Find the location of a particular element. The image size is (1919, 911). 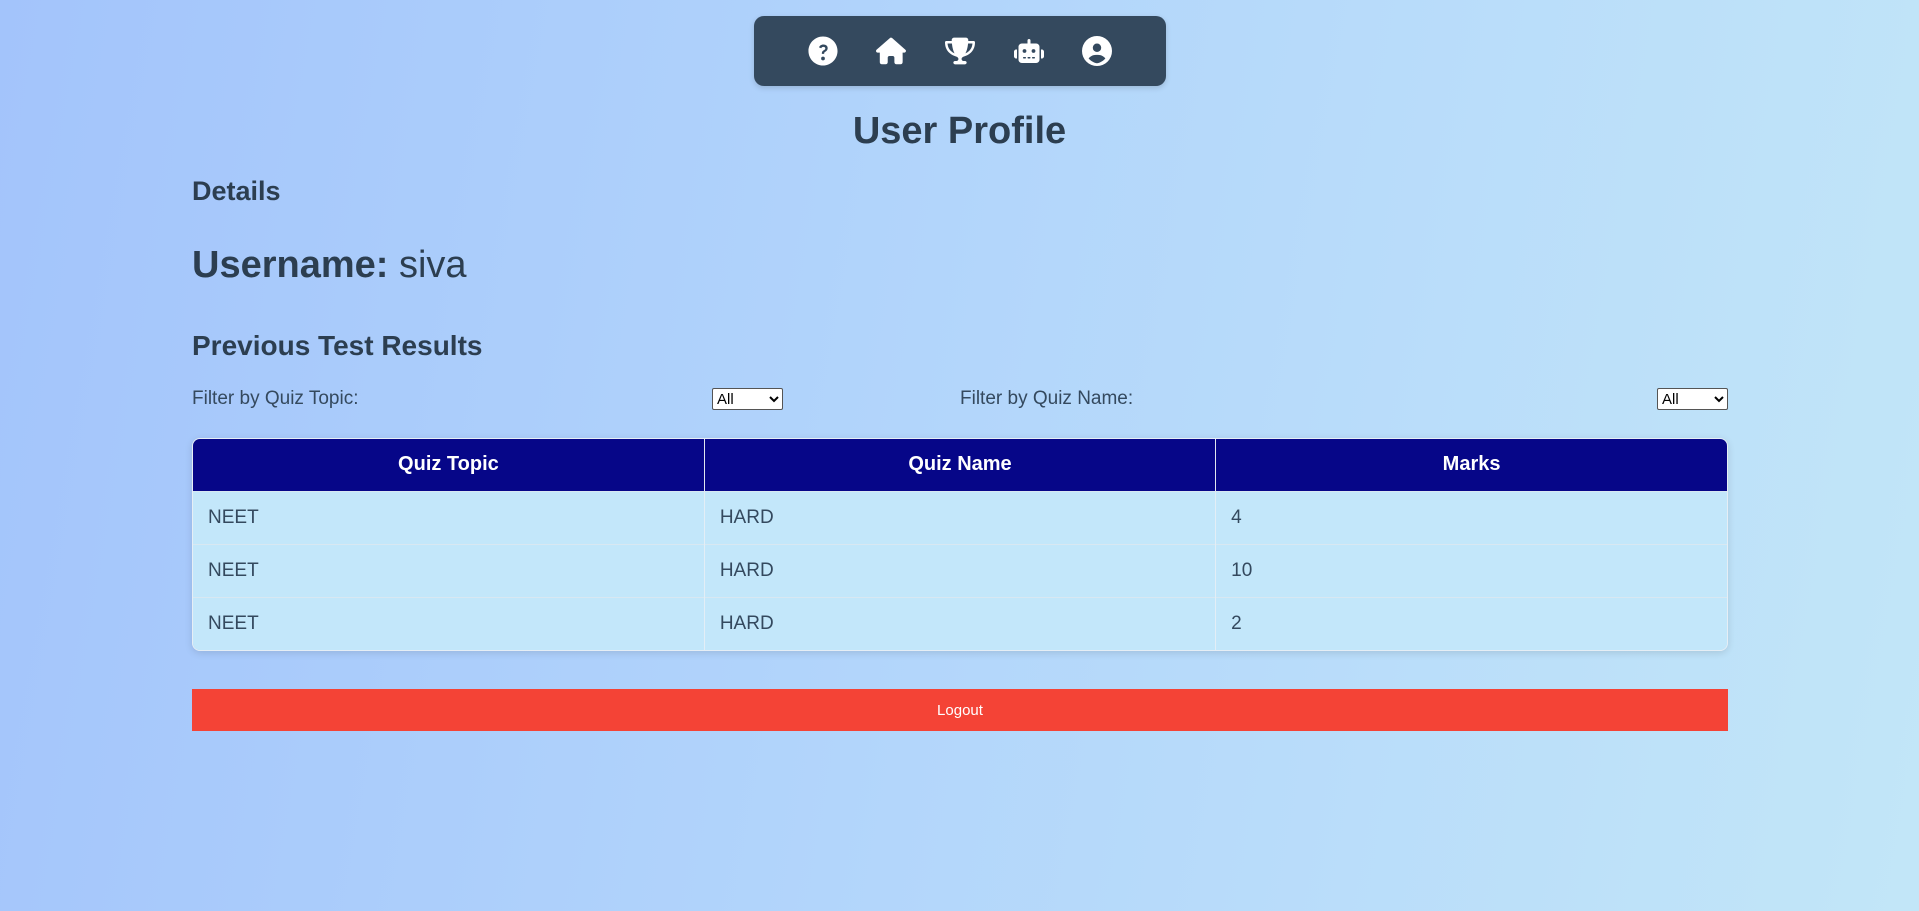

table-row: NEET HARD 2 is located at coordinates (960, 623).